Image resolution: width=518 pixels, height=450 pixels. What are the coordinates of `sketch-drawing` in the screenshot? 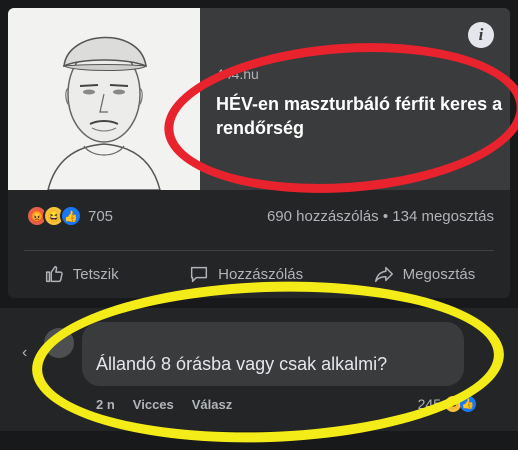 It's located at (104, 113).